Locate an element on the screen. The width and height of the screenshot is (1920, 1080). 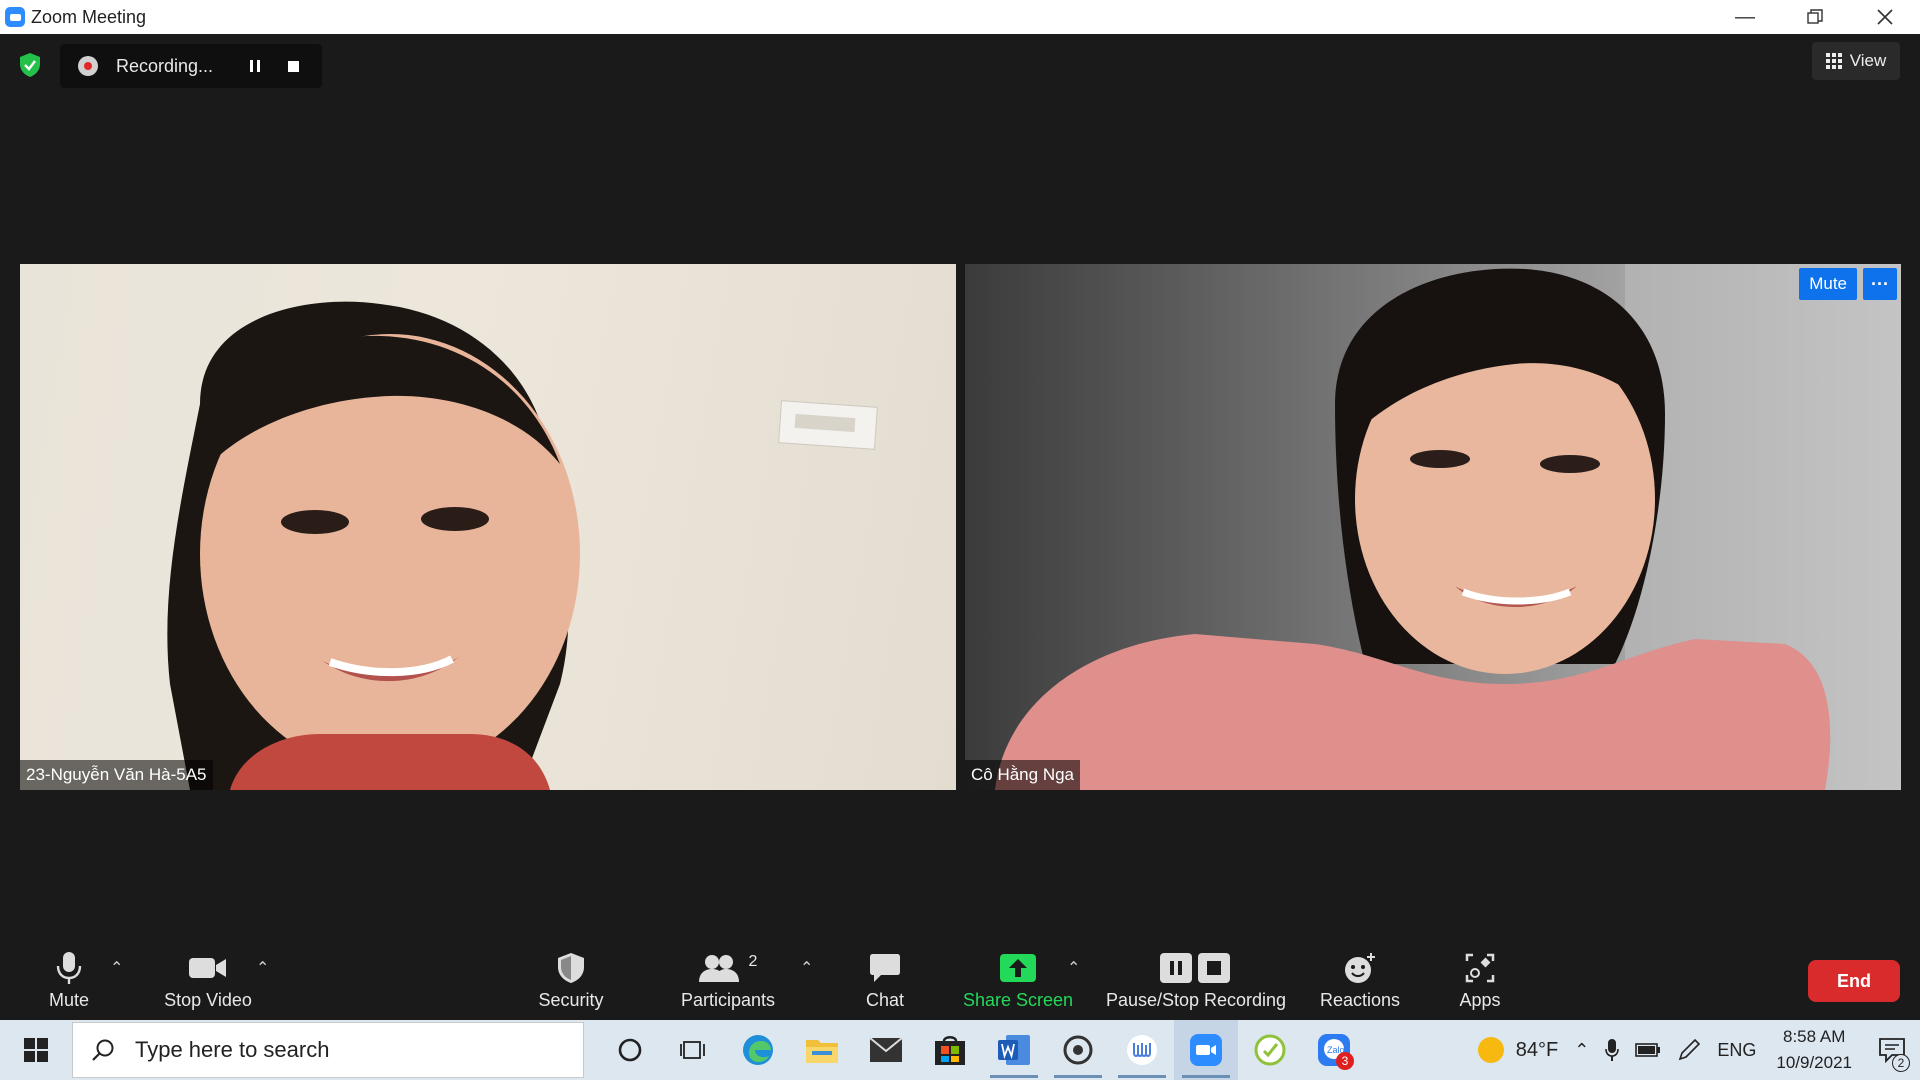
end-meeting-button: End is located at coordinates (1854, 981).